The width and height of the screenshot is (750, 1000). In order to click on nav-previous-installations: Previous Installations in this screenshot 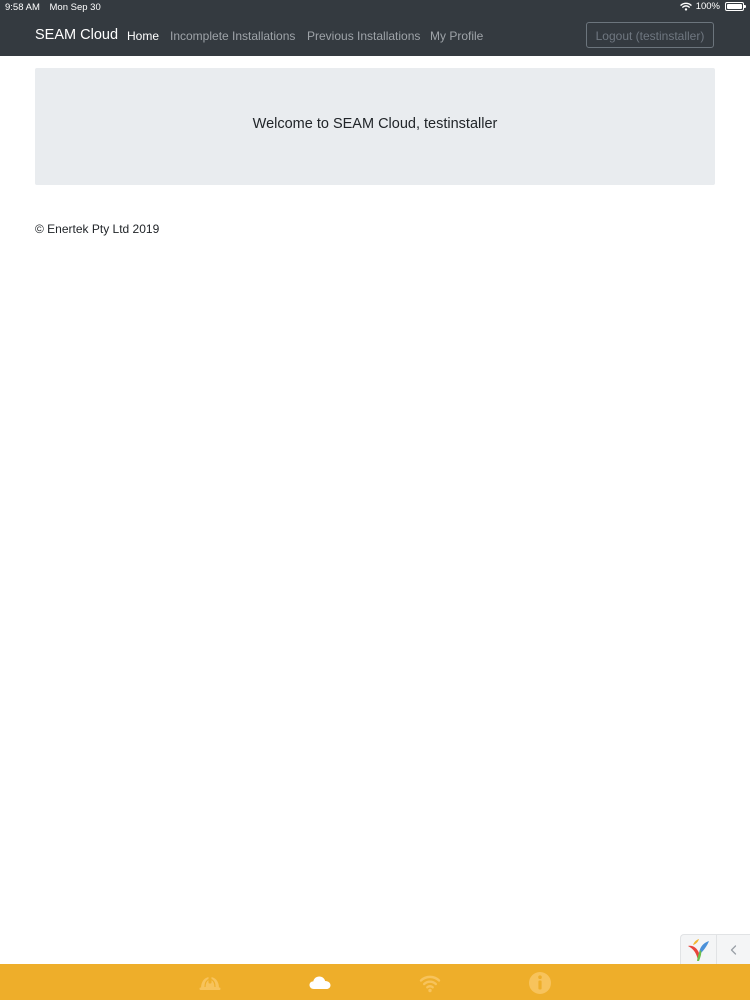, I will do `click(363, 36)`.